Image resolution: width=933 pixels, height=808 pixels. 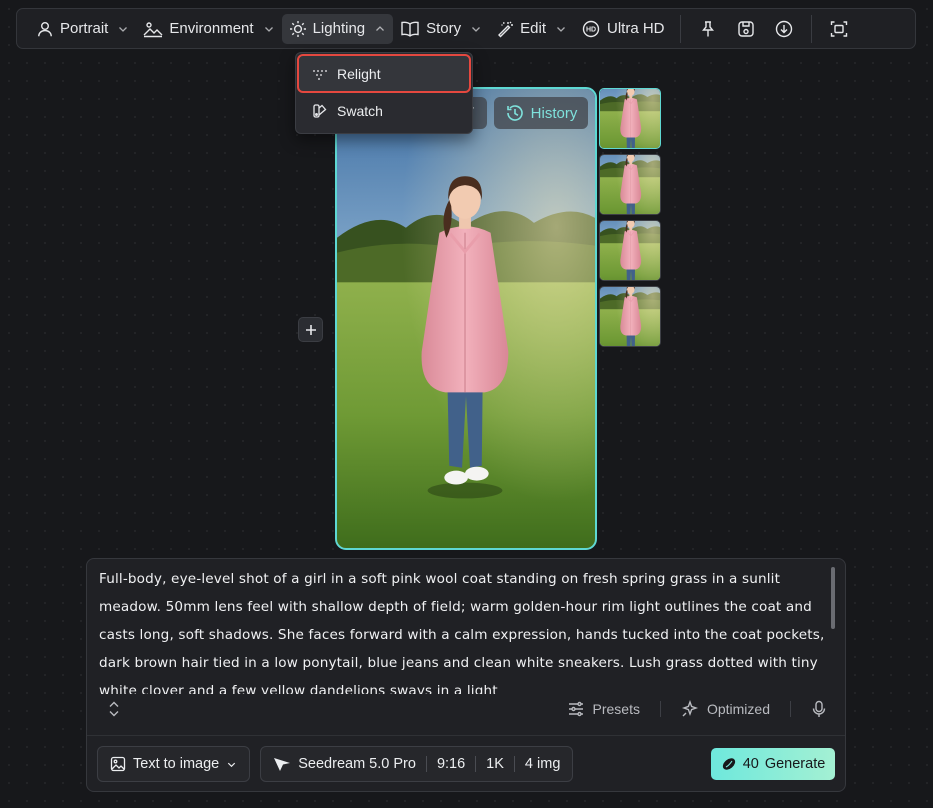 I want to click on presets-label: Presets, so click(x=616, y=709).